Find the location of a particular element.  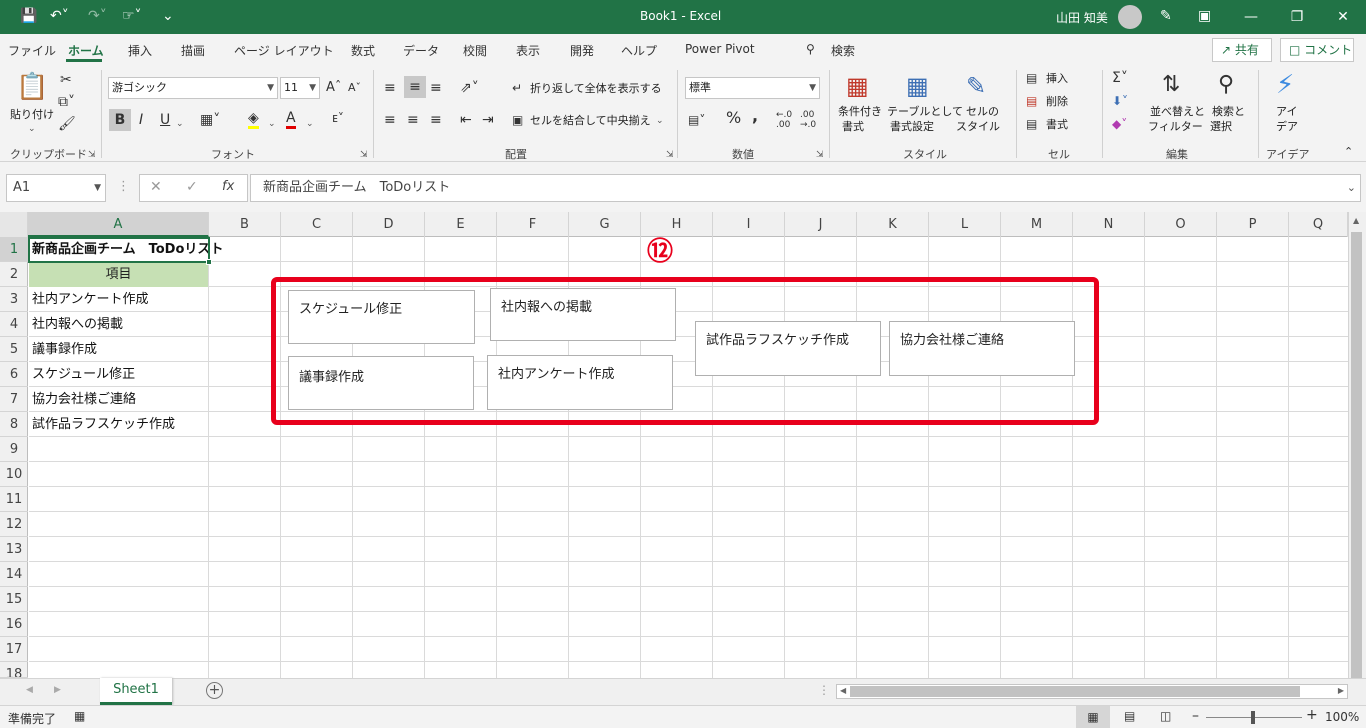

cancel-icon: ✕ is located at coordinates (156, 187).